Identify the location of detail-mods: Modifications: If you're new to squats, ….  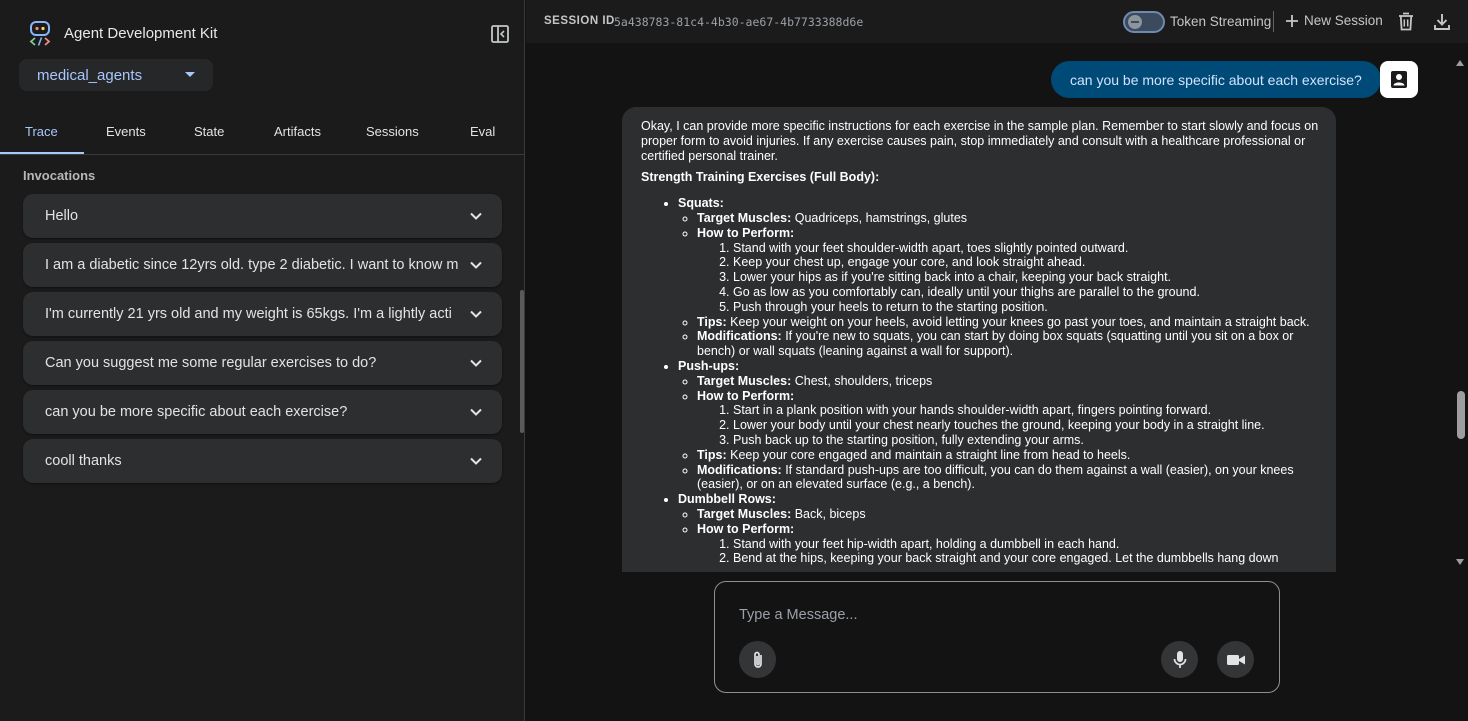
(1008, 344).